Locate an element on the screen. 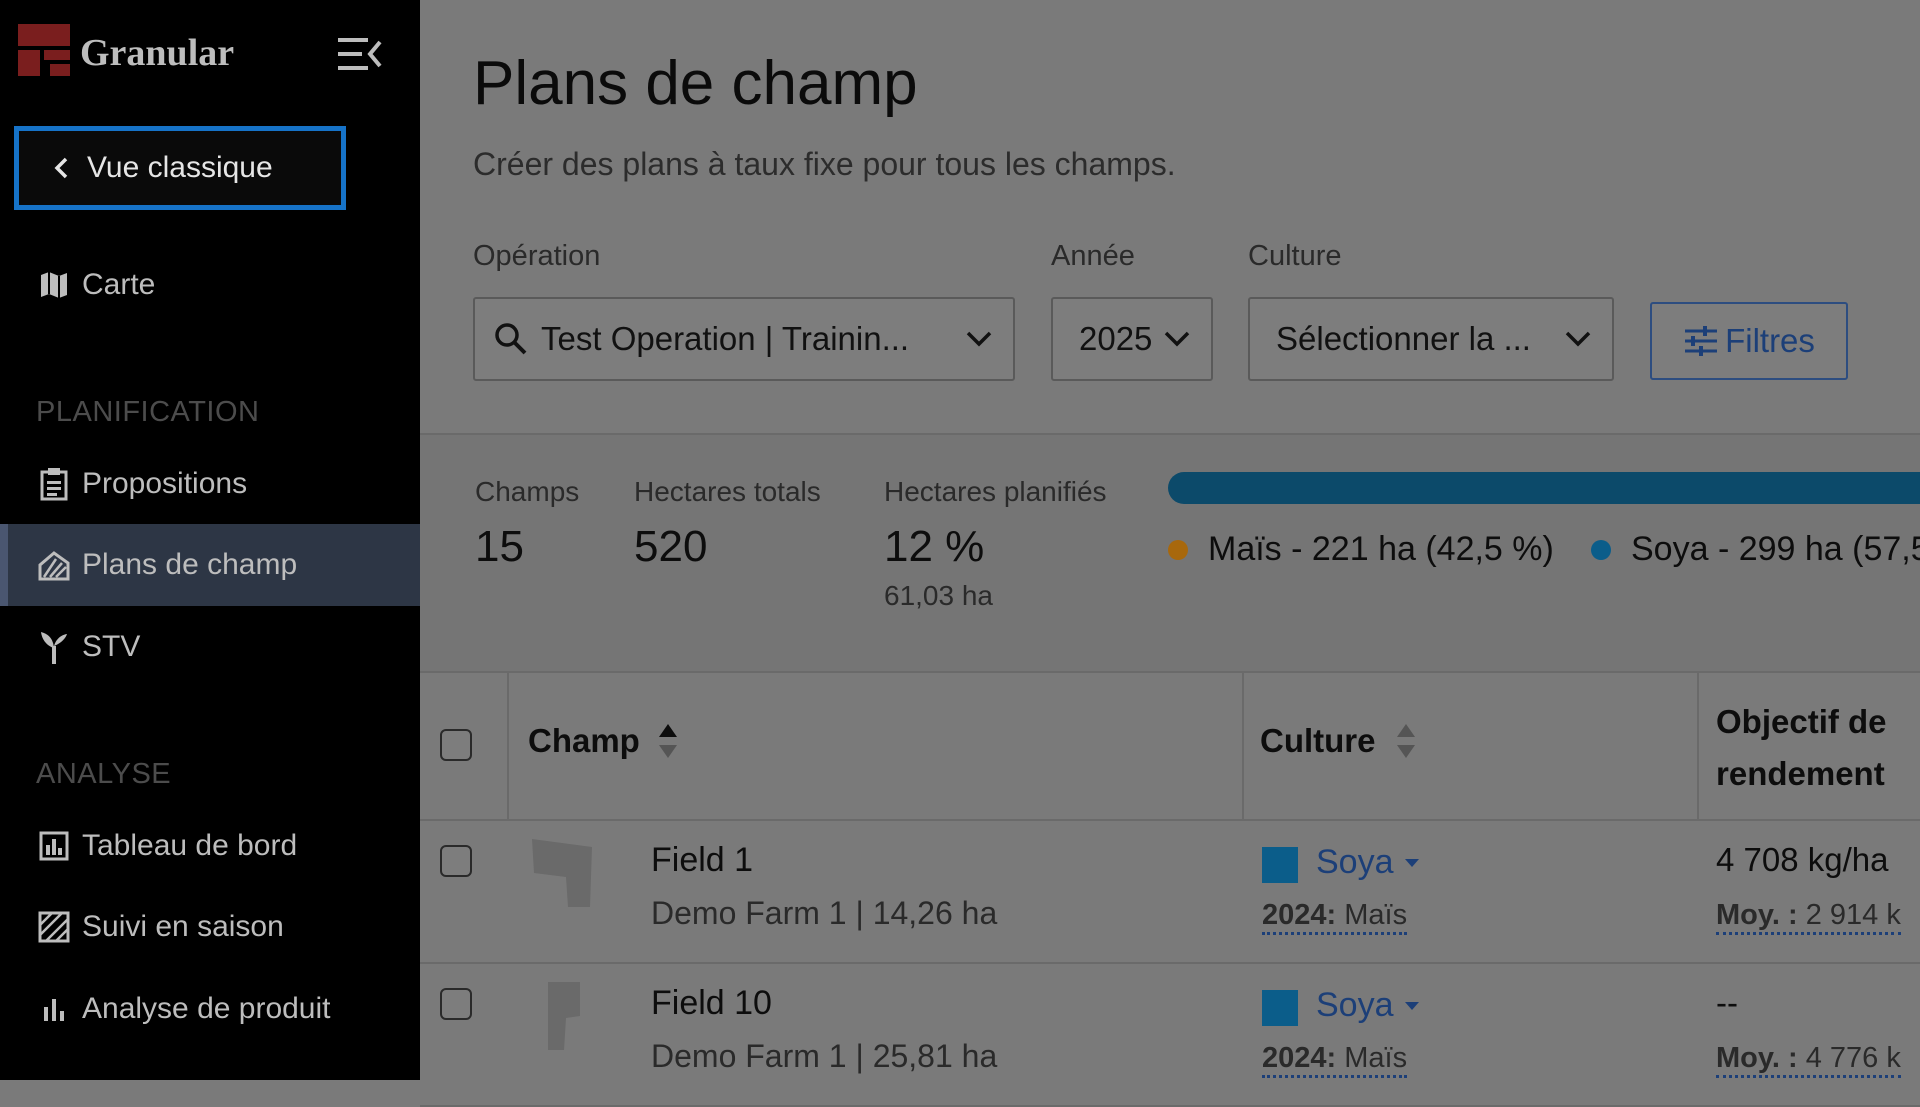 The image size is (1920, 1107). legend-item-corn: Maïs - 221 ha (42,5 %) is located at coordinates (1361, 549).